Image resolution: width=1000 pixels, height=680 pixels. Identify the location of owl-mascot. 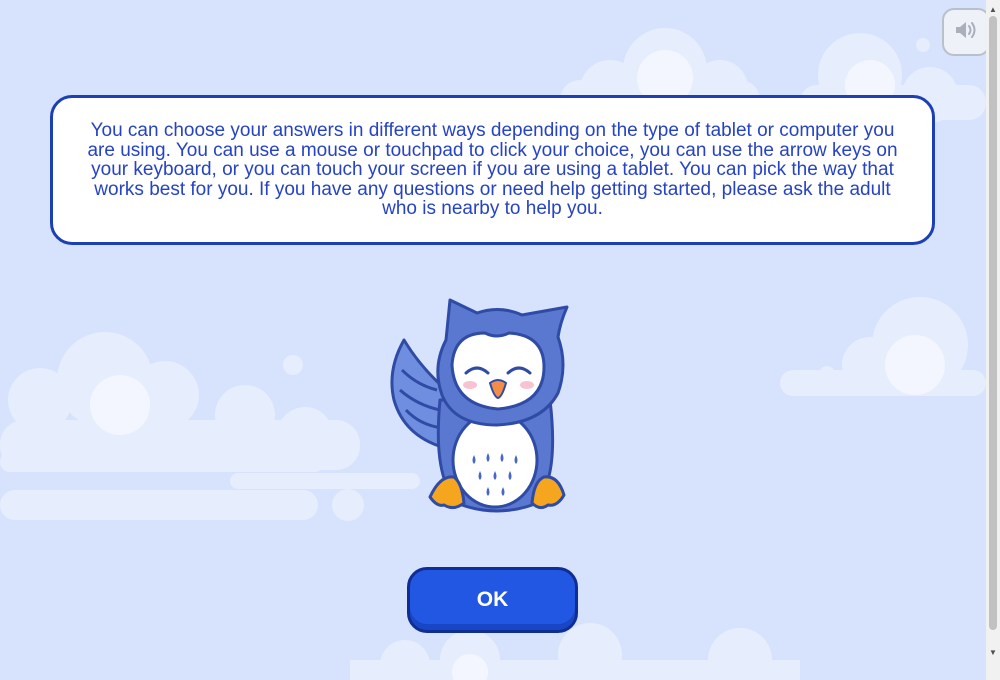
(479, 405).